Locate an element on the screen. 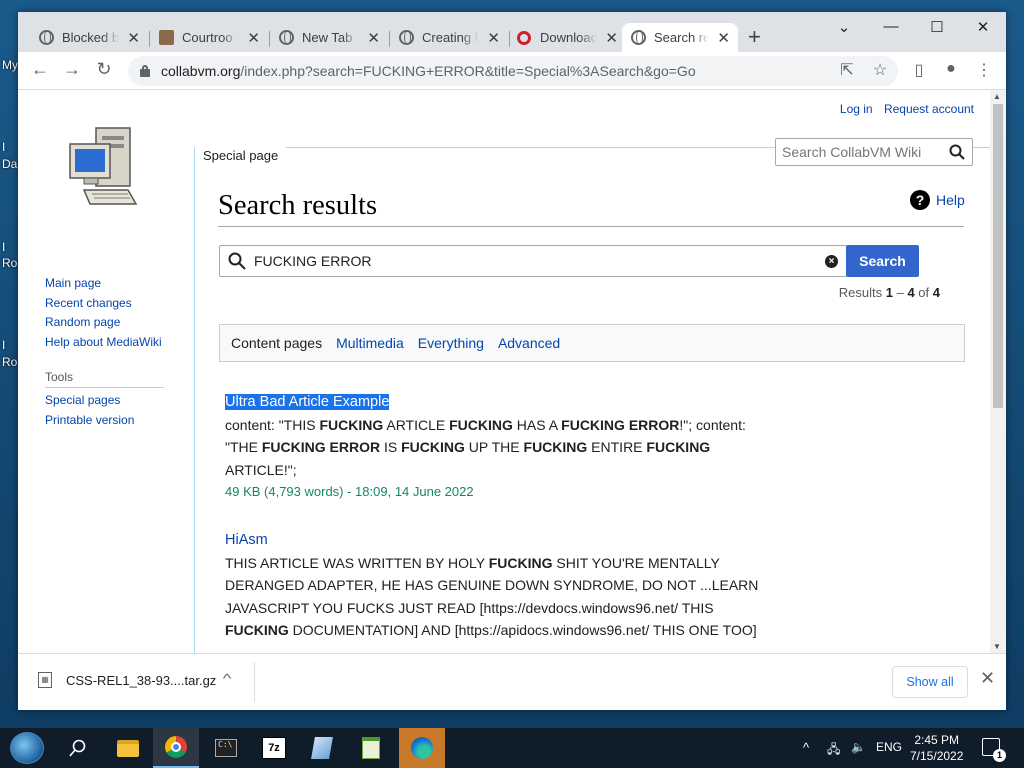 This screenshot has width=1024, height=768. browser-tab: Blocked b ✕ is located at coordinates (89, 37).